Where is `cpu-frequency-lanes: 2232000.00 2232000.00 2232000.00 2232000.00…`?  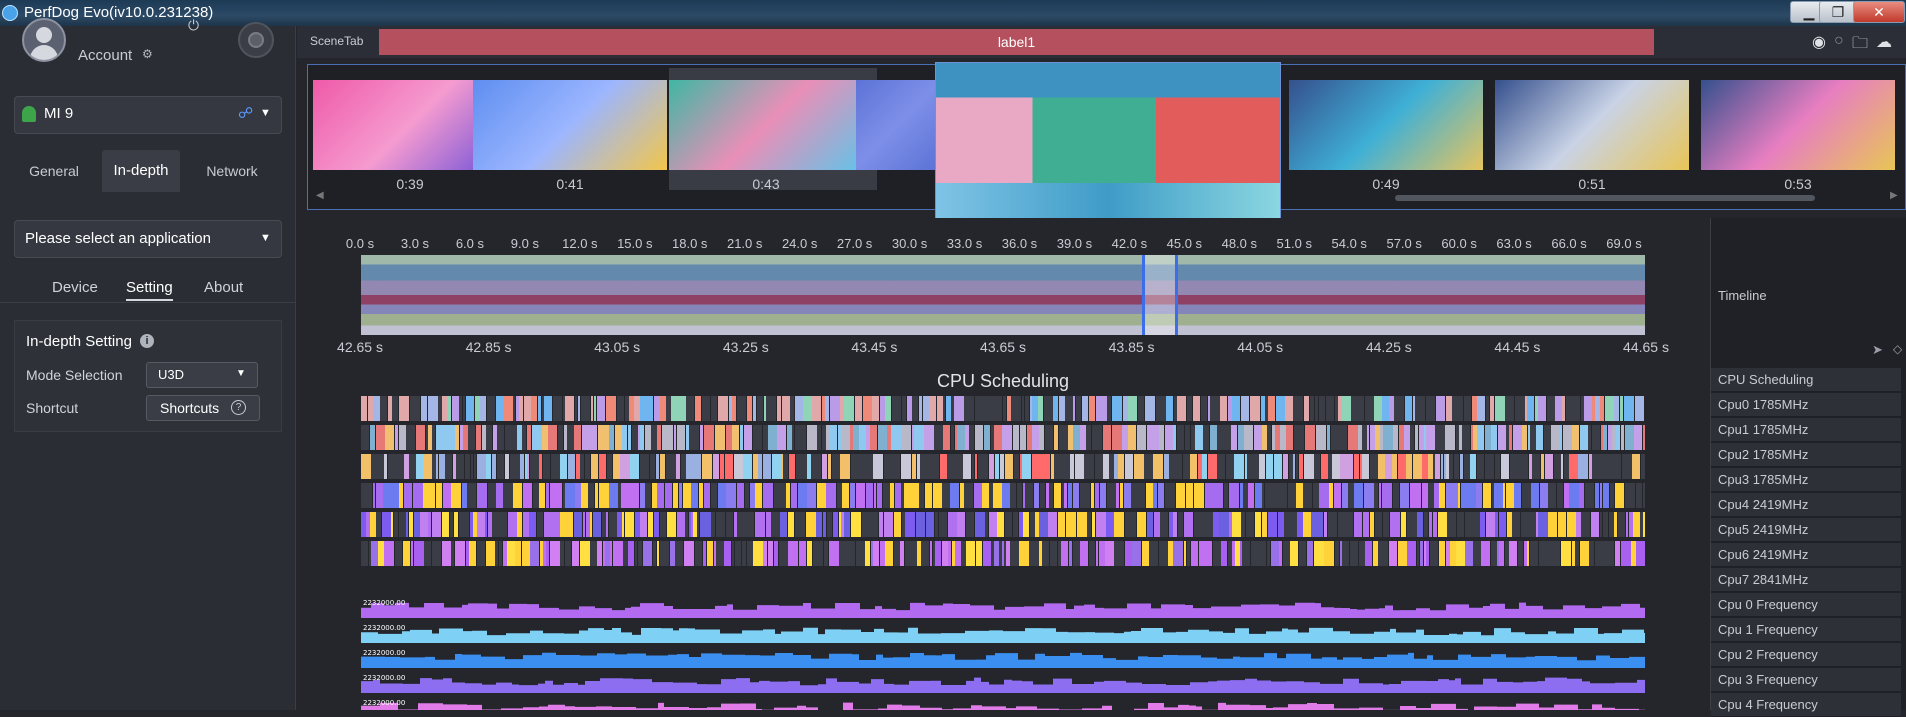
cpu-frequency-lanes: 2232000.00 2232000.00 2232000.00 2232000.00… is located at coordinates (1003, 653).